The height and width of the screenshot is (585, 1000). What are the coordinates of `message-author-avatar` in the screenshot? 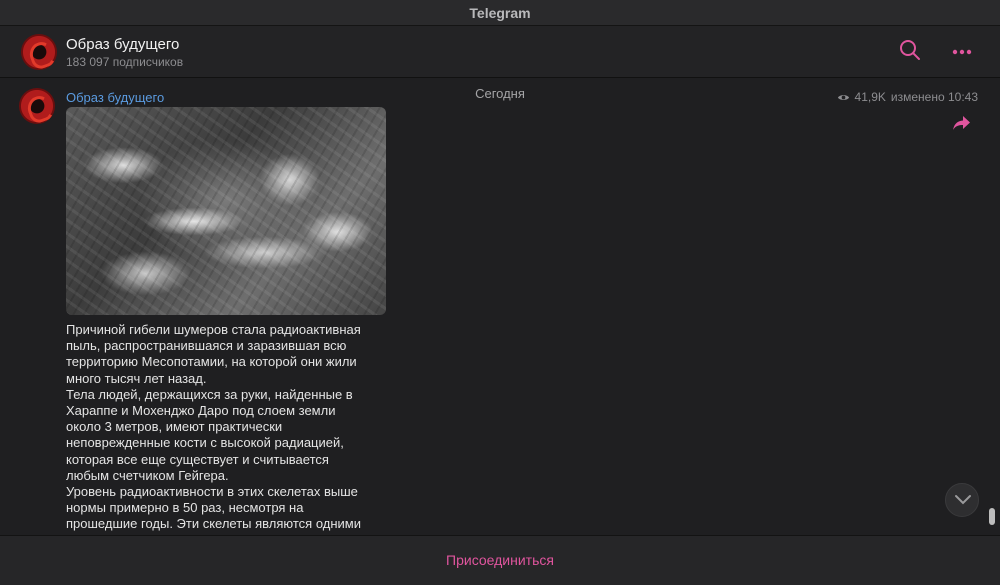 It's located at (37, 106).